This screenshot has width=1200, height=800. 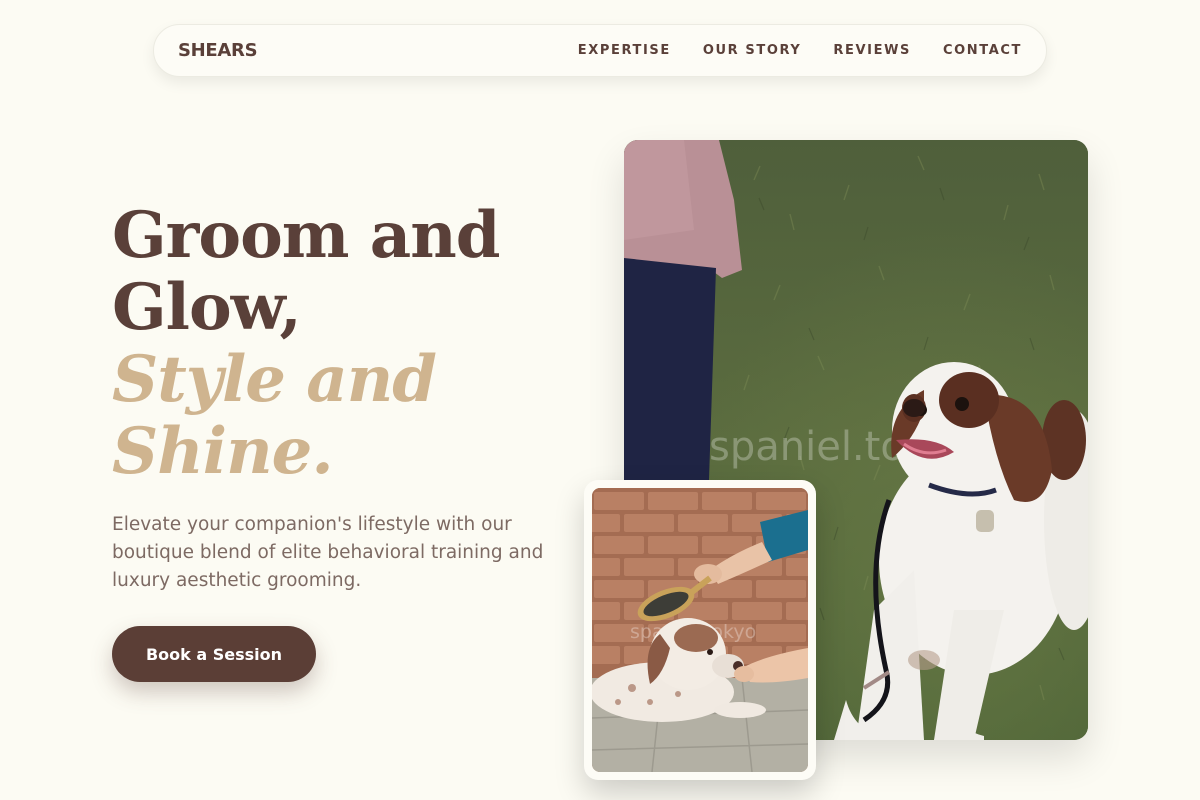 What do you see at coordinates (306, 235) in the screenshot?
I see `headline-line-1: Groom and` at bounding box center [306, 235].